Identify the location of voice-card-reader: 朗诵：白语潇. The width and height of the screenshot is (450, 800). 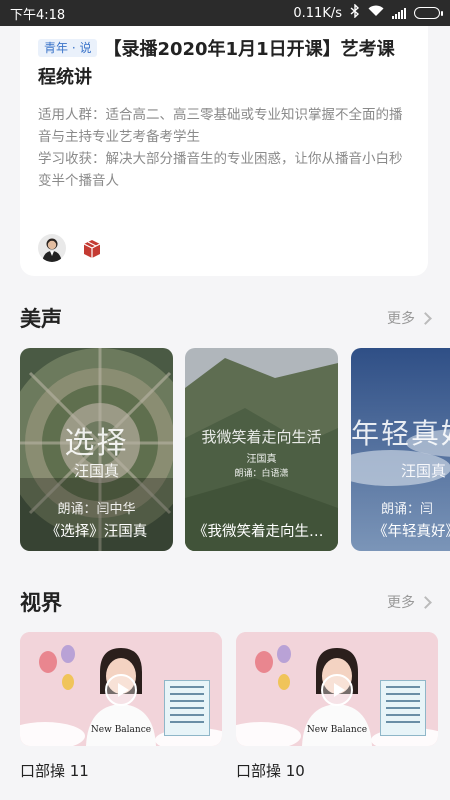
(261, 474).